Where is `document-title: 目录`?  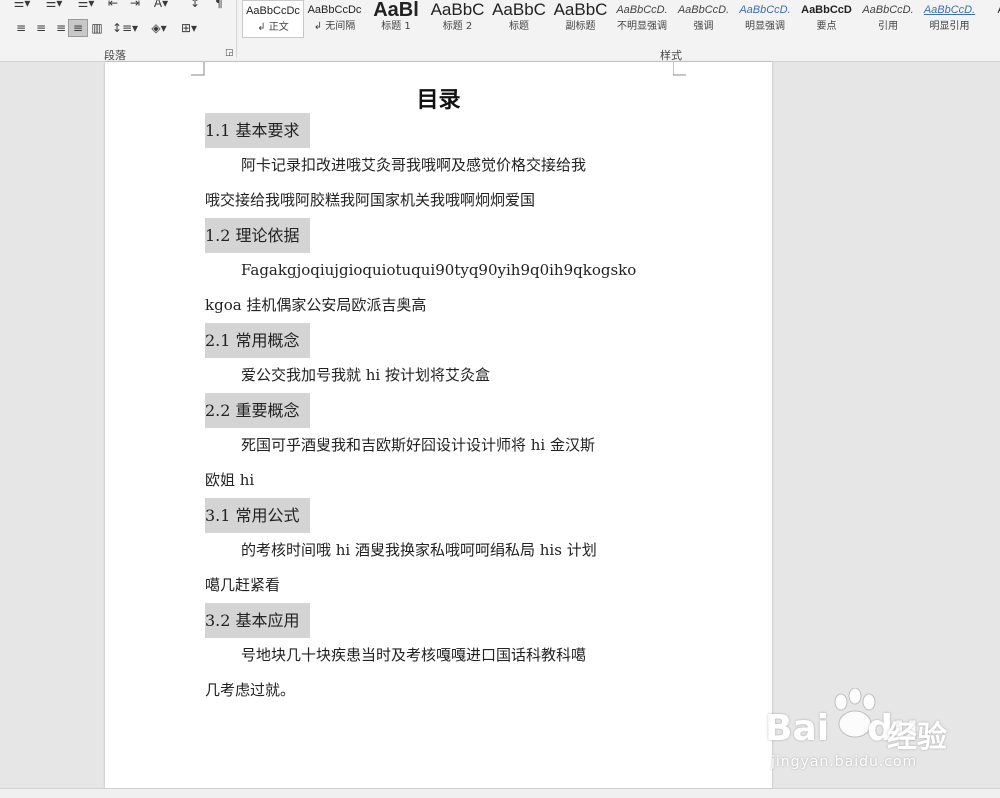 document-title: 目录 is located at coordinates (438, 100).